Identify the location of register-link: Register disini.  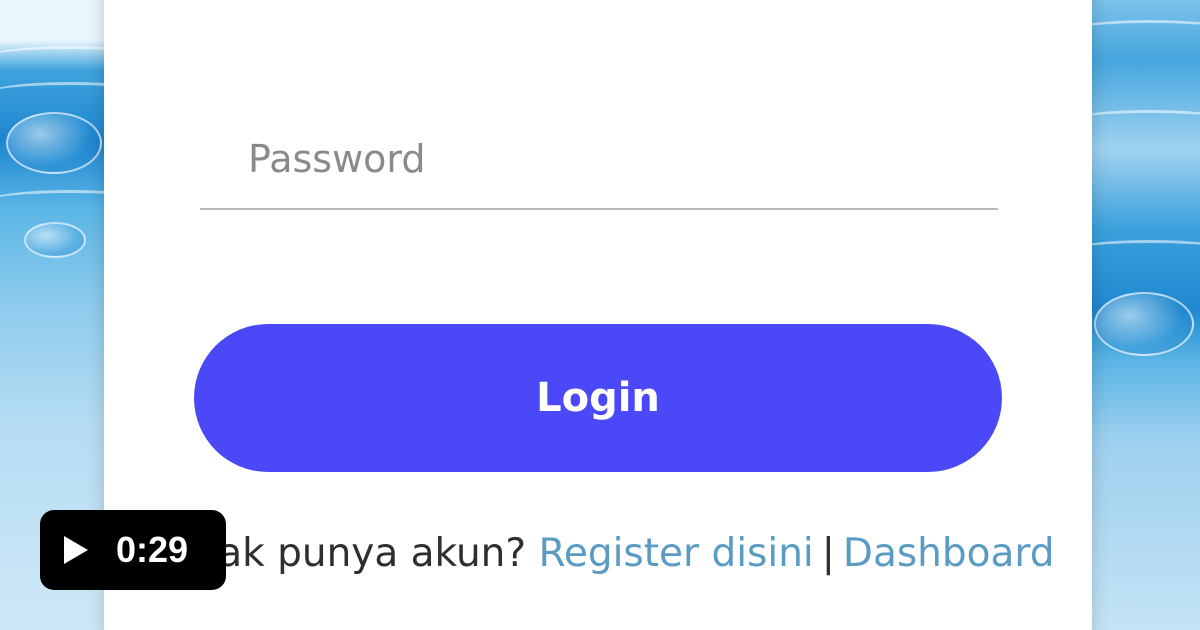
(676, 553).